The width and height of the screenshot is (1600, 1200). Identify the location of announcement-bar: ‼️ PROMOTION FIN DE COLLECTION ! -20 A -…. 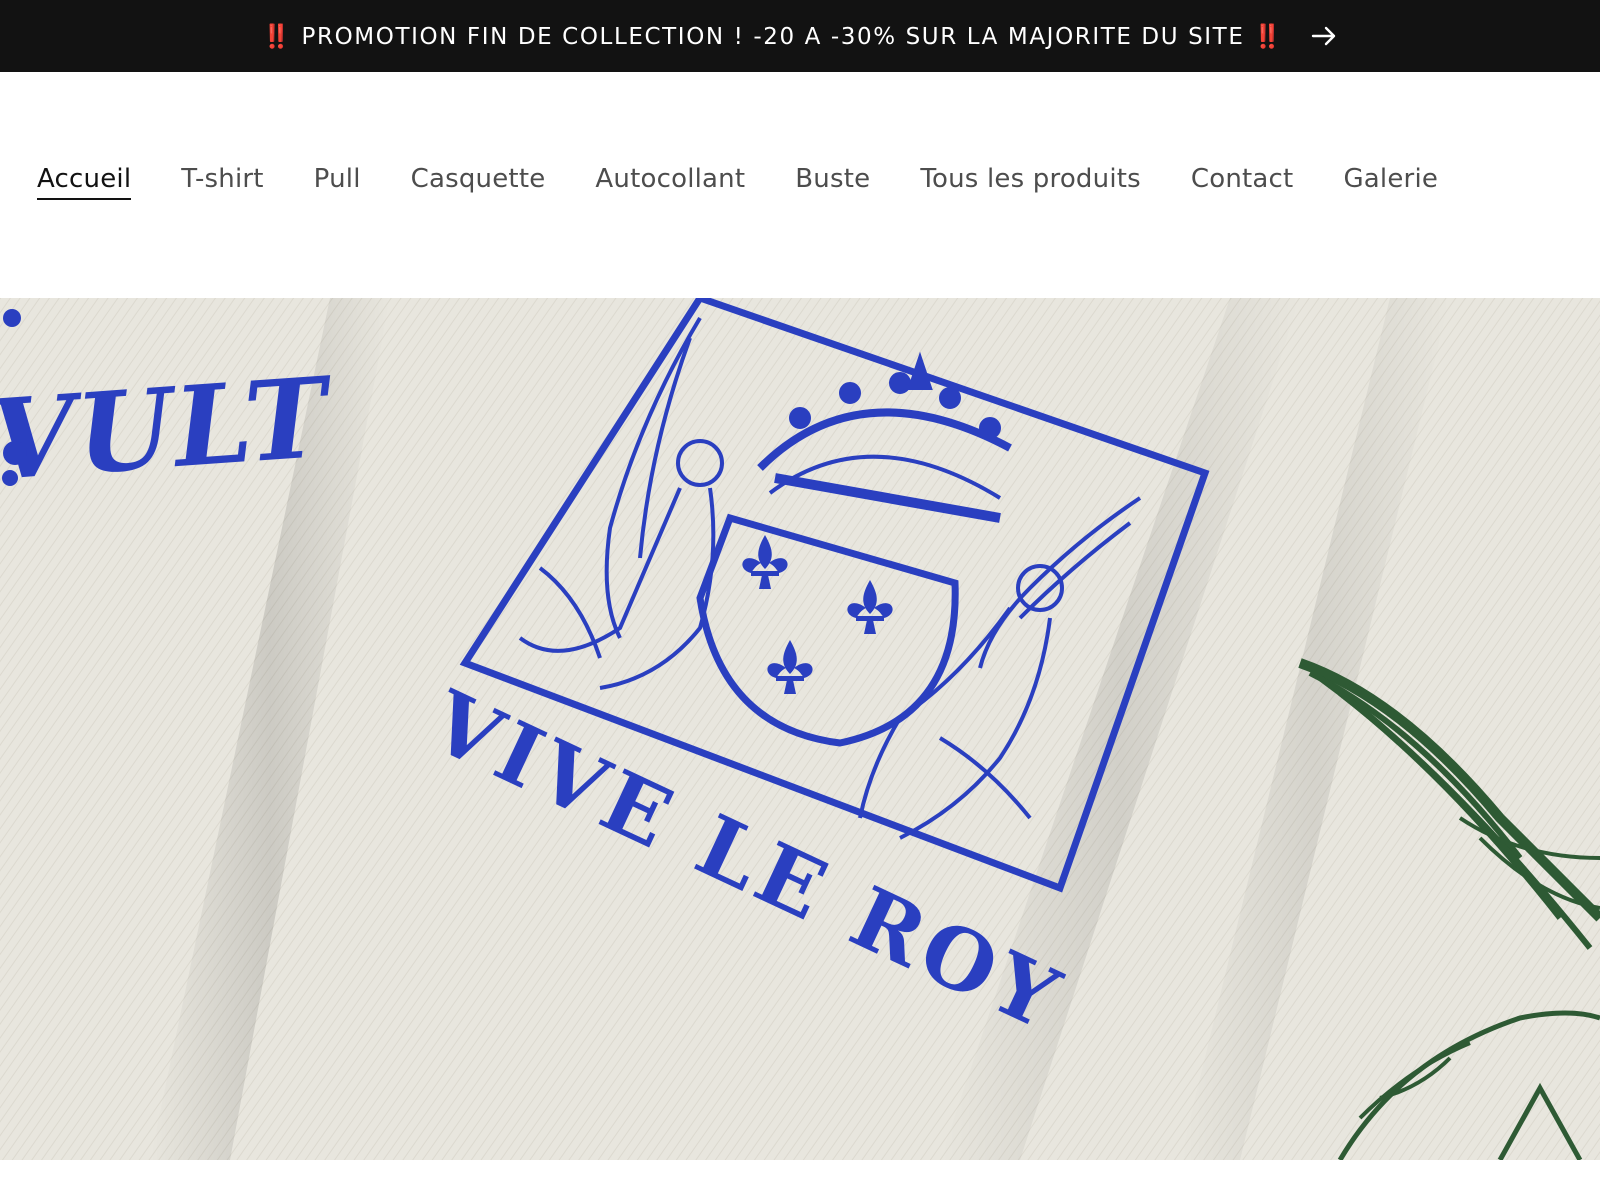
(800, 36).